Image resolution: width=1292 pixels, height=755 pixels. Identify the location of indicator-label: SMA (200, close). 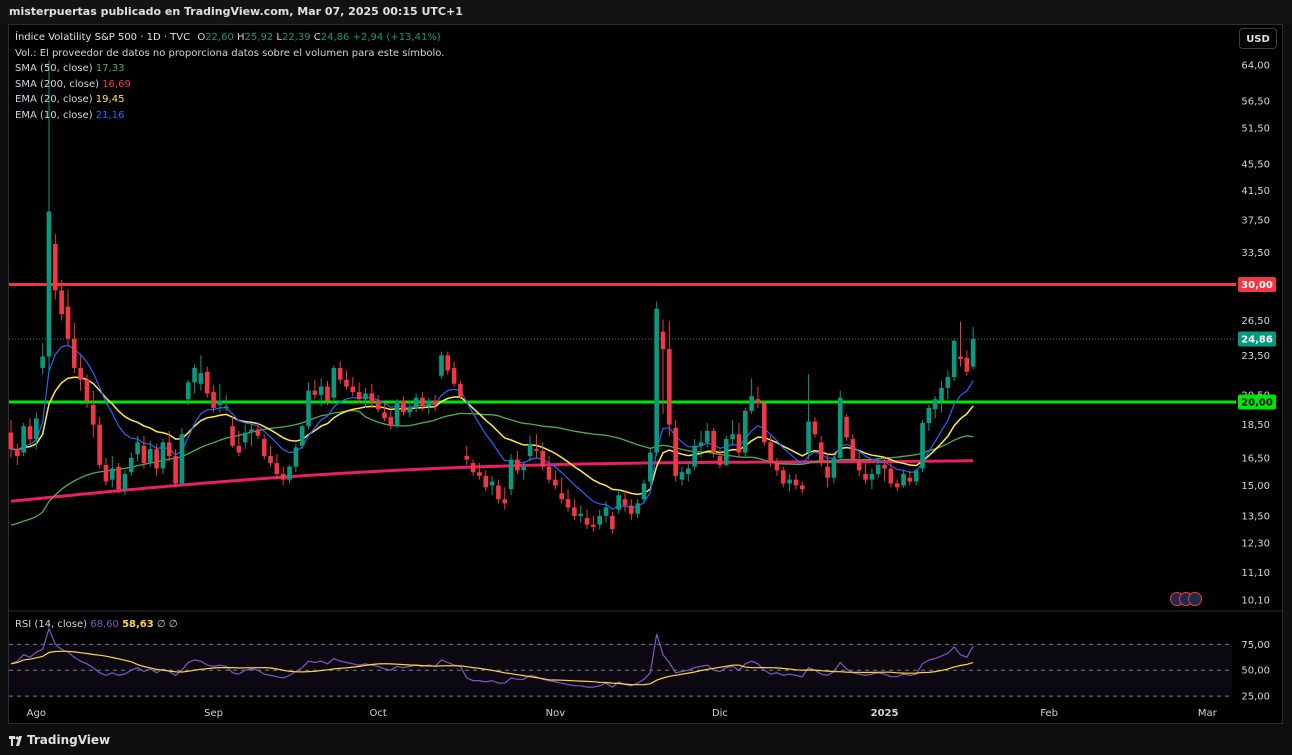
(57, 84).